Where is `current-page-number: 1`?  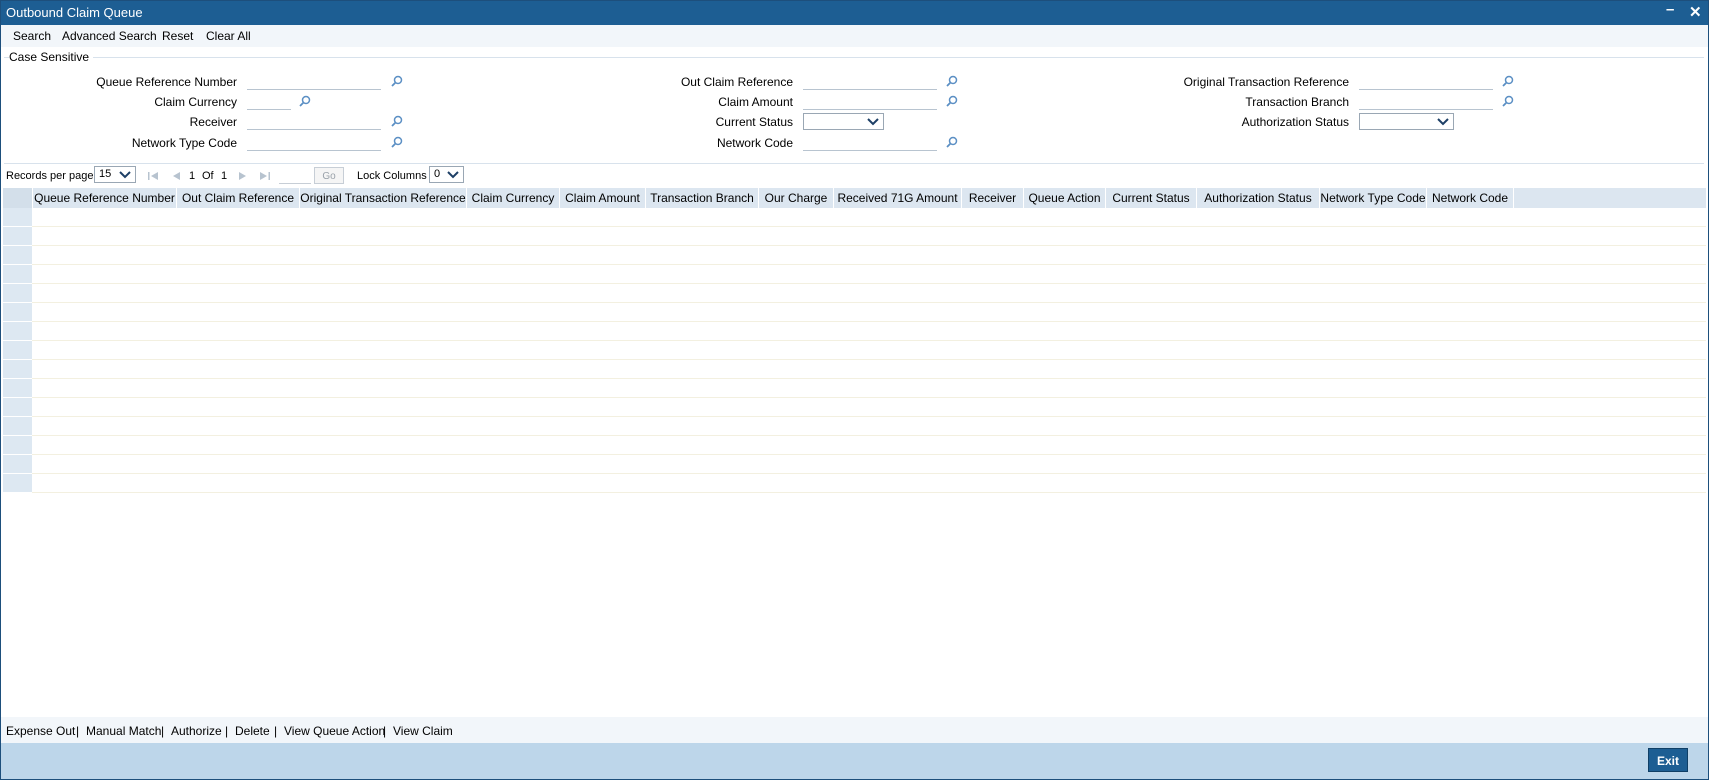
current-page-number: 1 is located at coordinates (192, 176).